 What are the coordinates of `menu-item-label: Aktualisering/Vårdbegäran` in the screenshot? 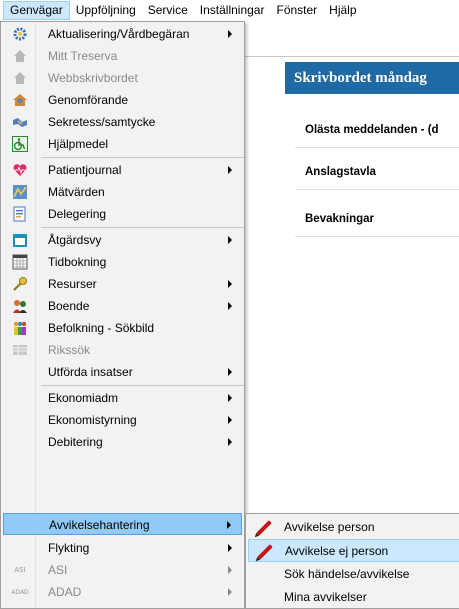 It's located at (119, 34).